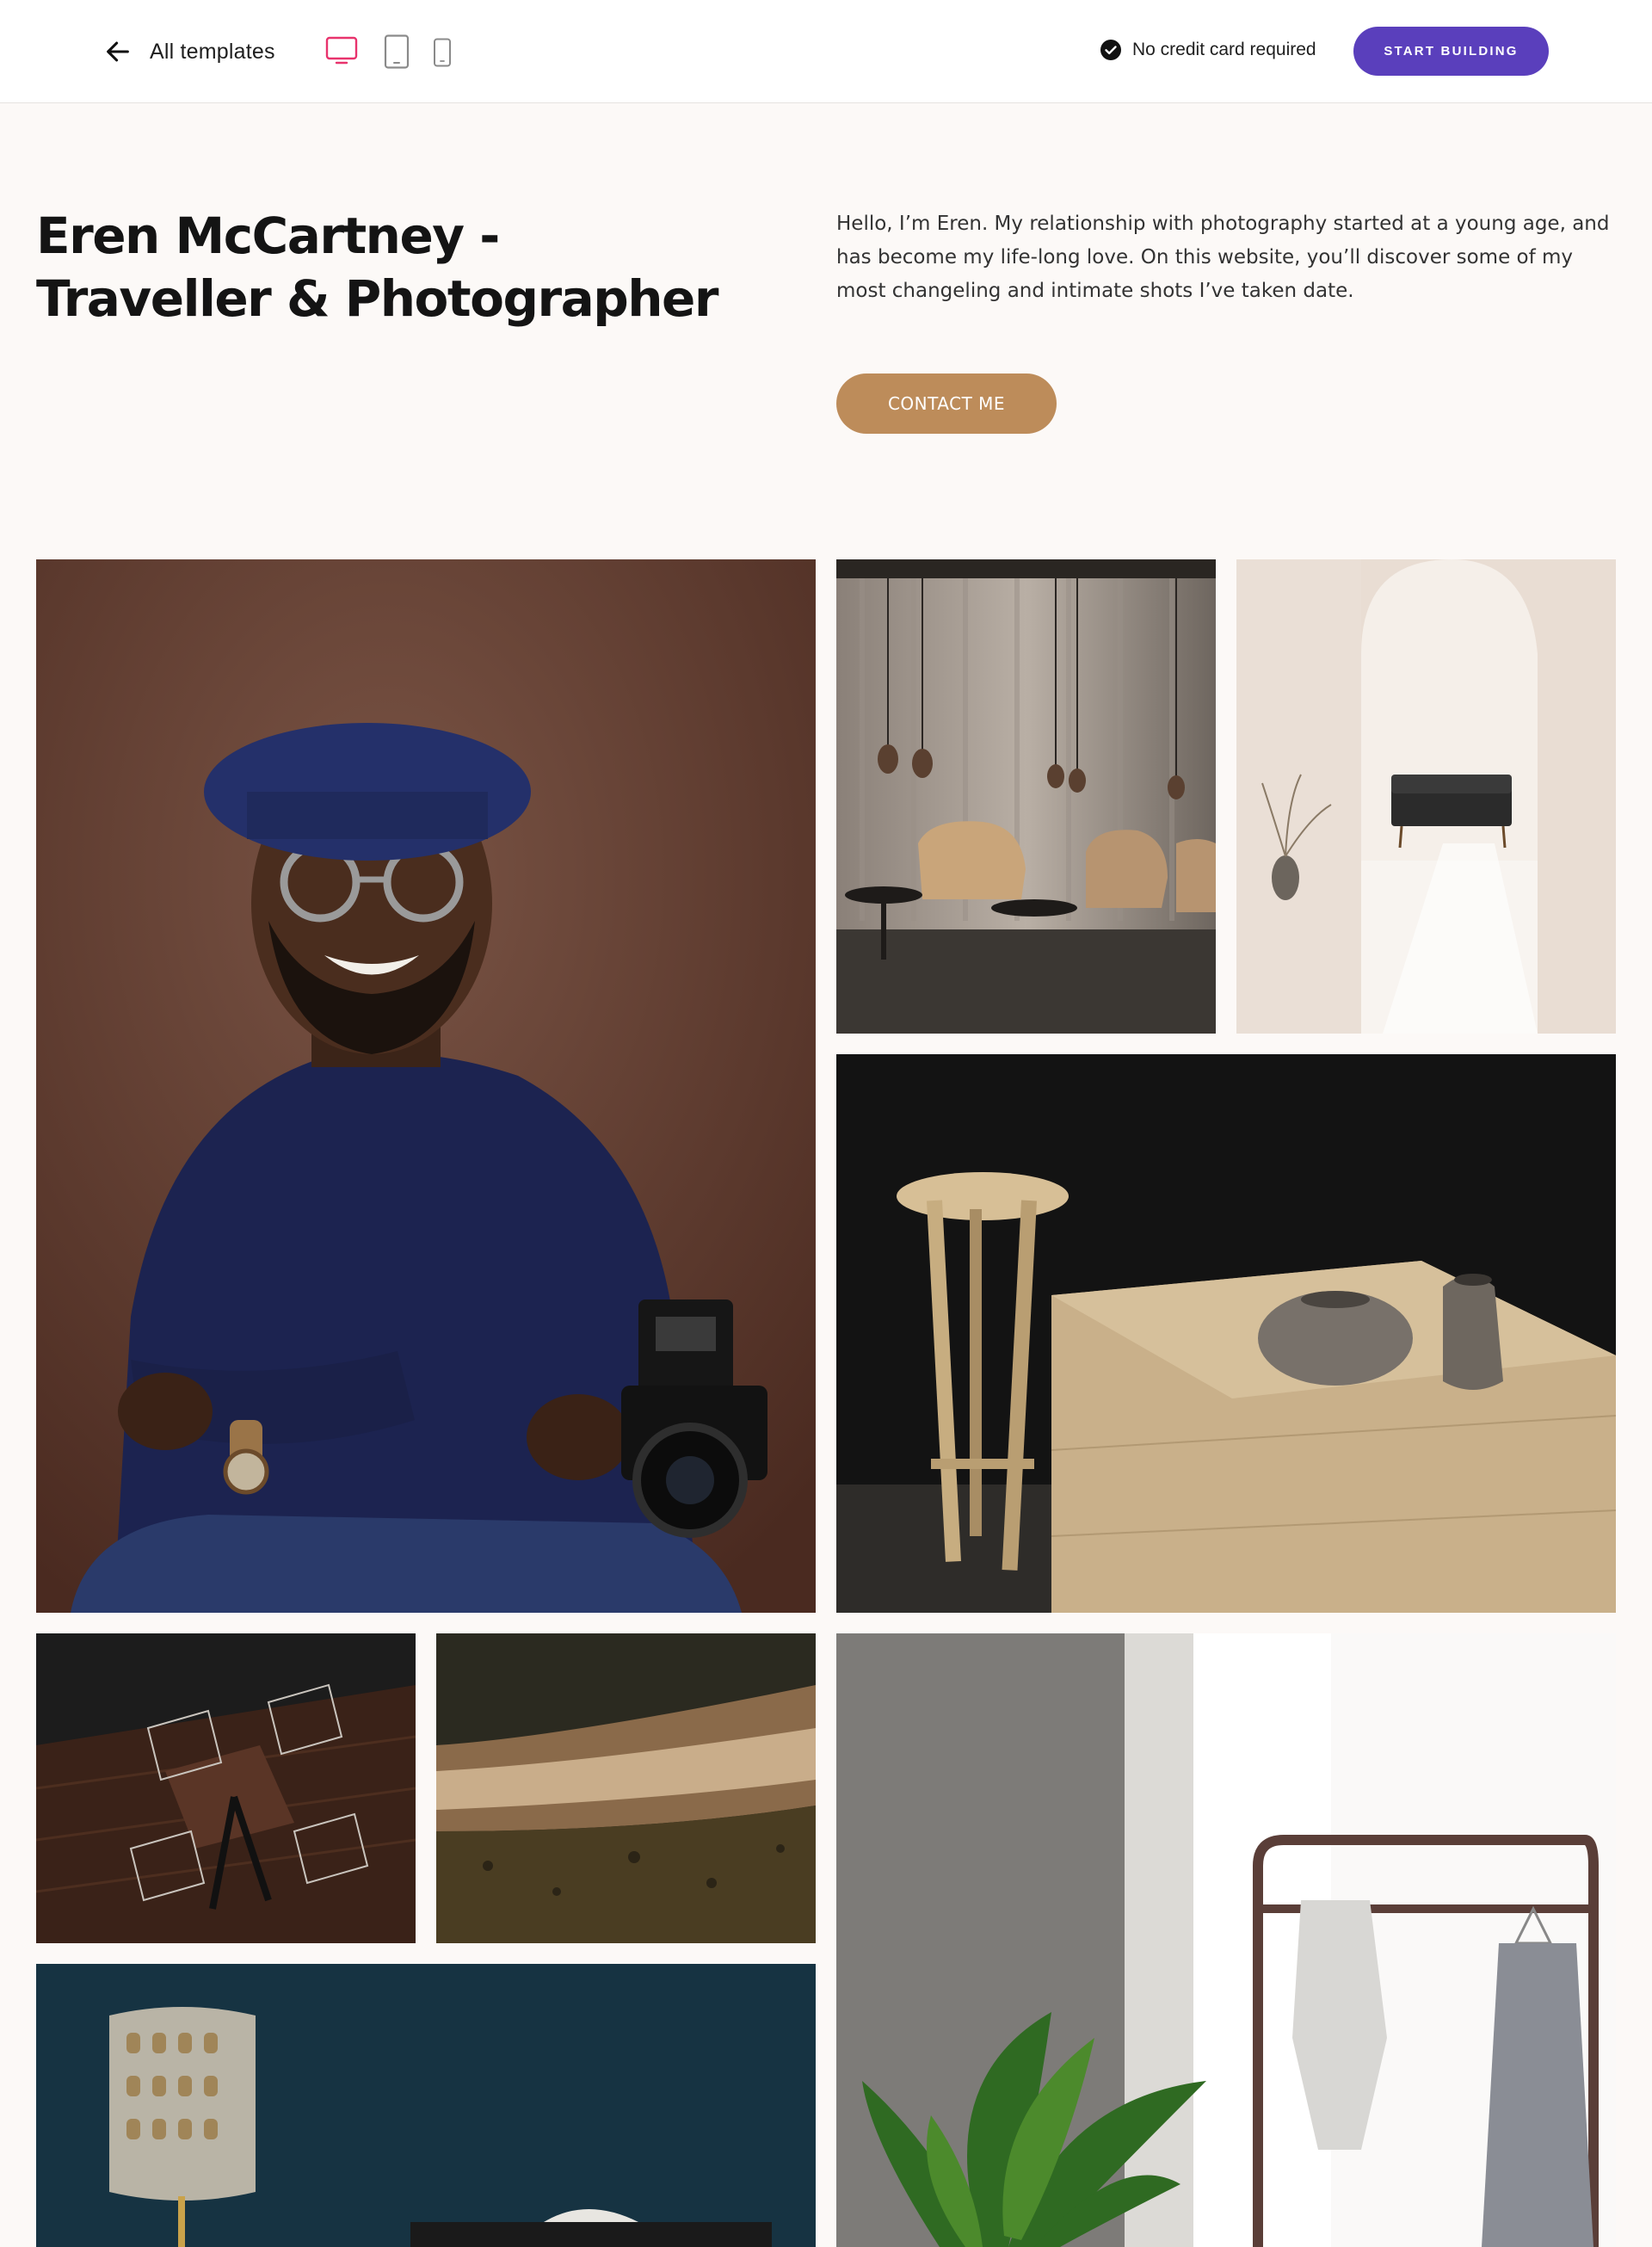  I want to click on desktop-view-button, so click(341, 50).